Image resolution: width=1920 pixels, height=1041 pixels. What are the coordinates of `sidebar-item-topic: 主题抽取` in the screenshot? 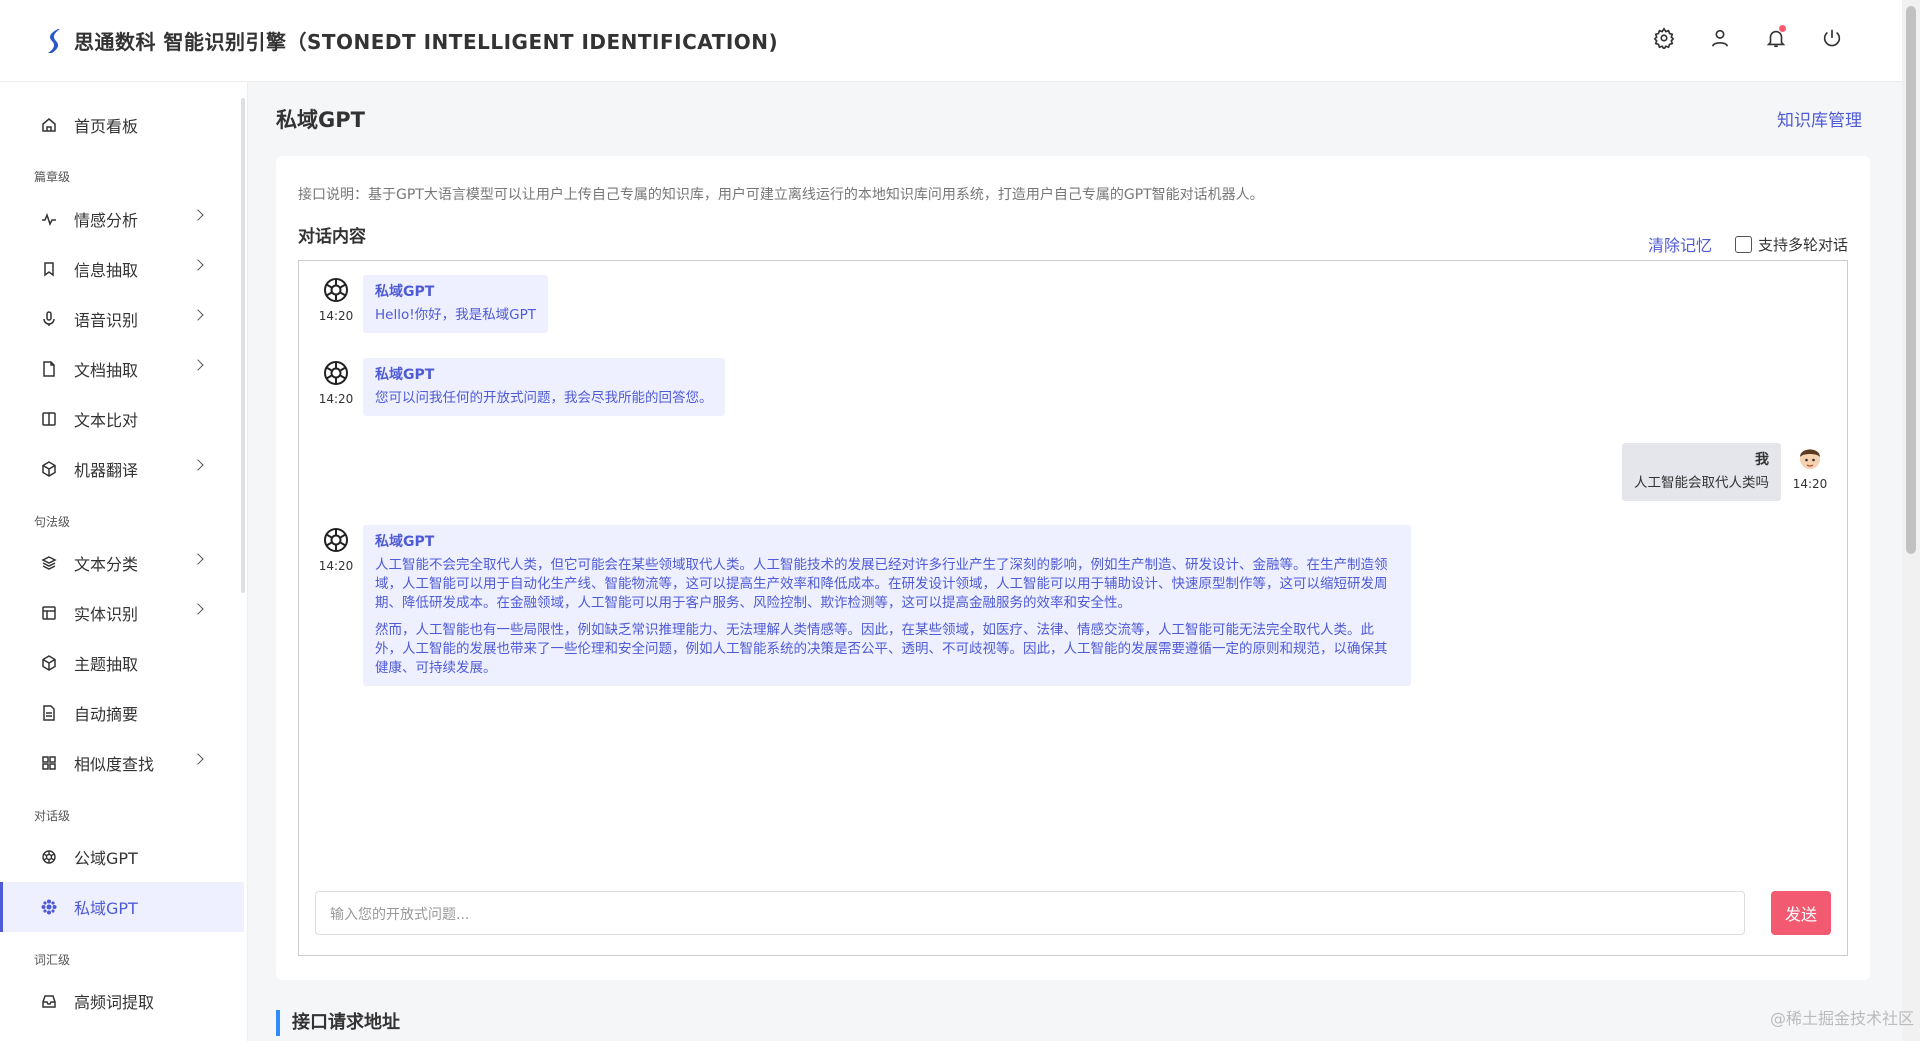 It's located at (122, 663).